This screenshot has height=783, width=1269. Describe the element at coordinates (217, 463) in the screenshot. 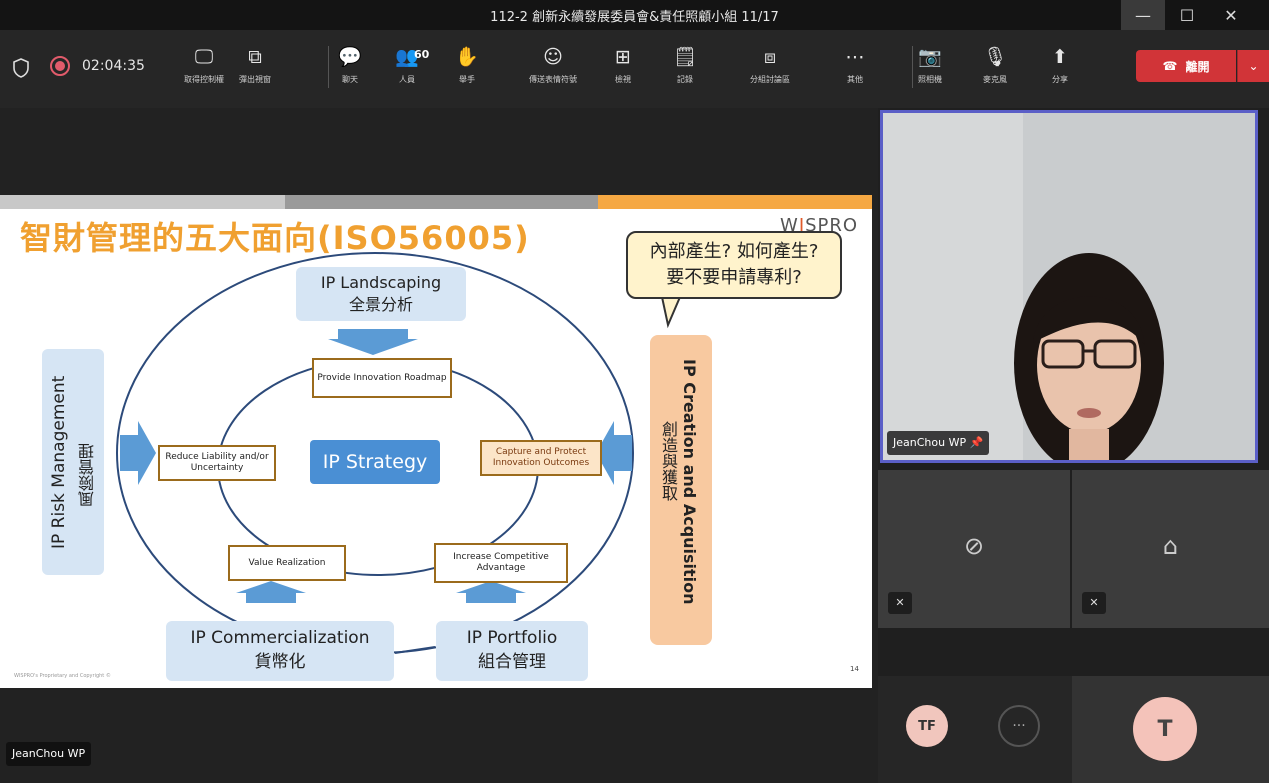

I see `reduce-liability-box: Reduce Liability and/or Uncertainty` at that location.